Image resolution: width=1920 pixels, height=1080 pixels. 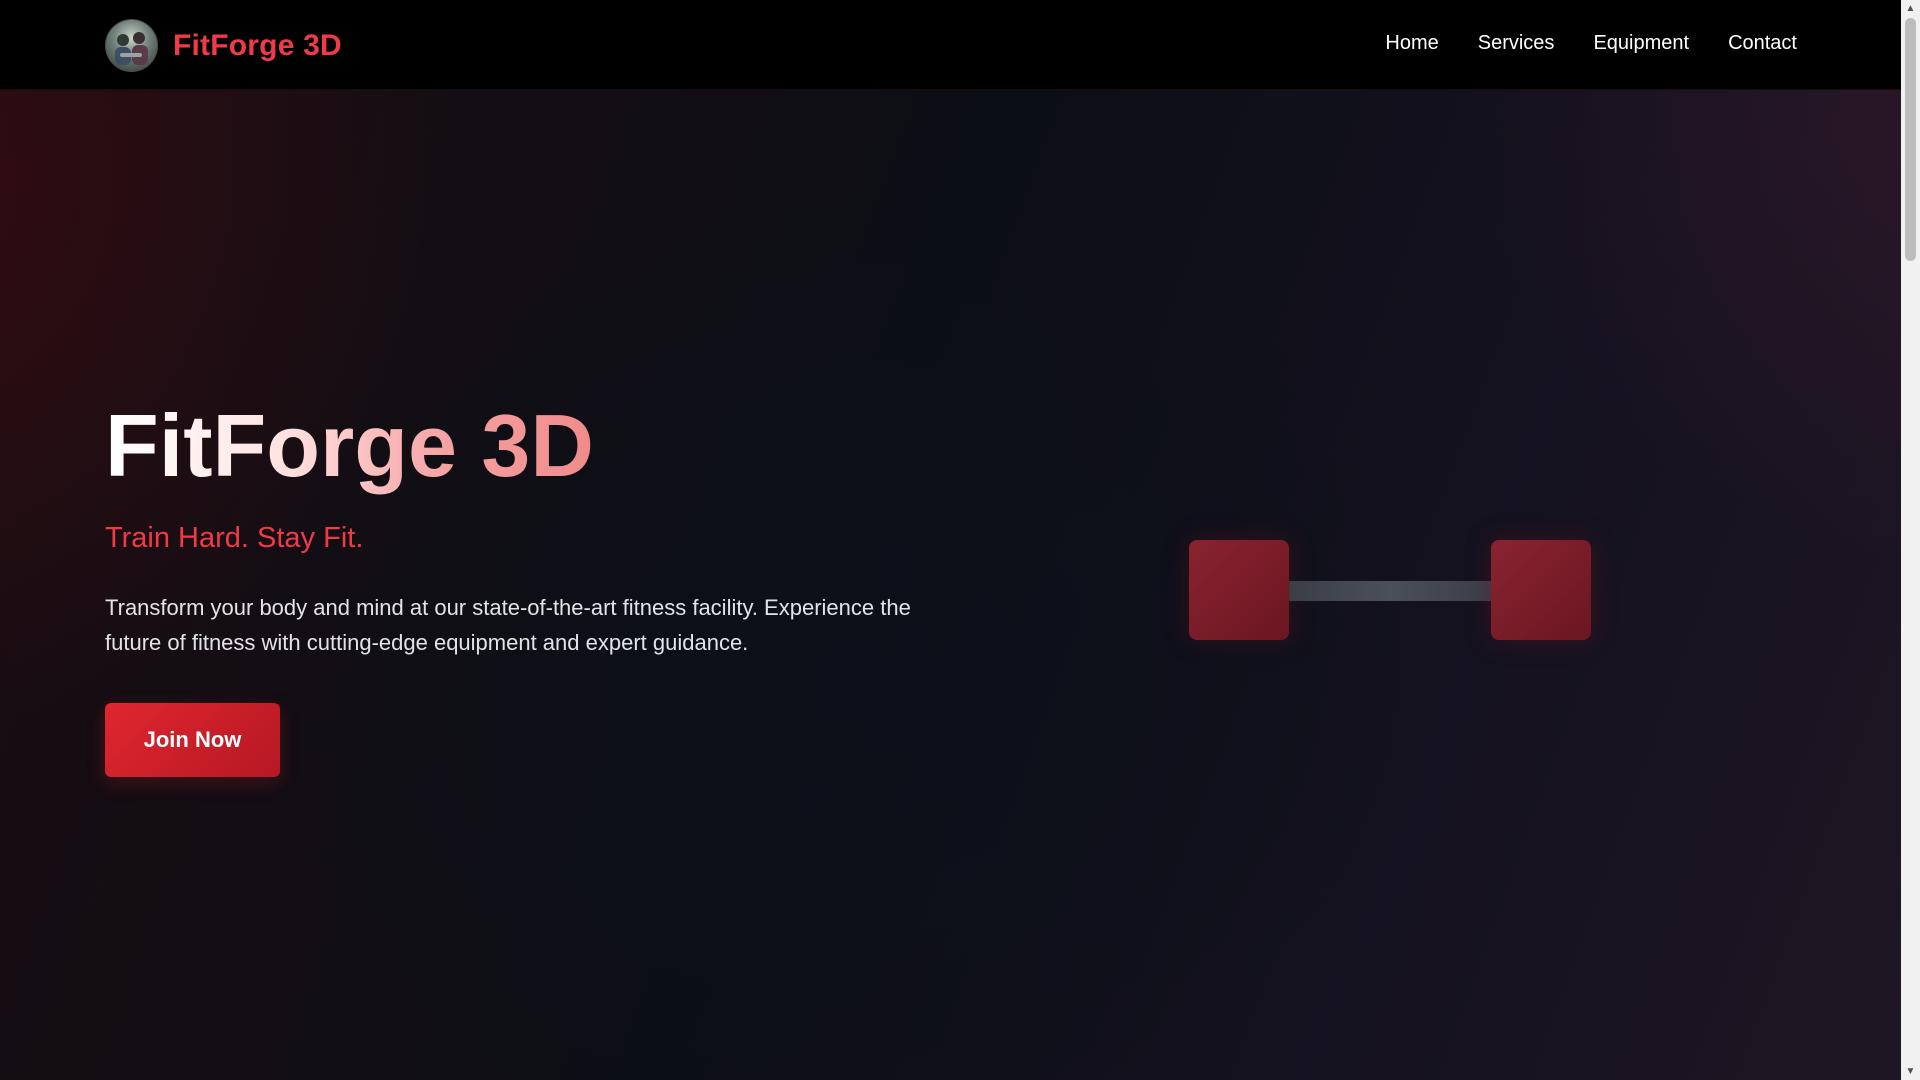 What do you see at coordinates (234, 538) in the screenshot?
I see `hero-tagline: Train Hard. Stay Fit.` at bounding box center [234, 538].